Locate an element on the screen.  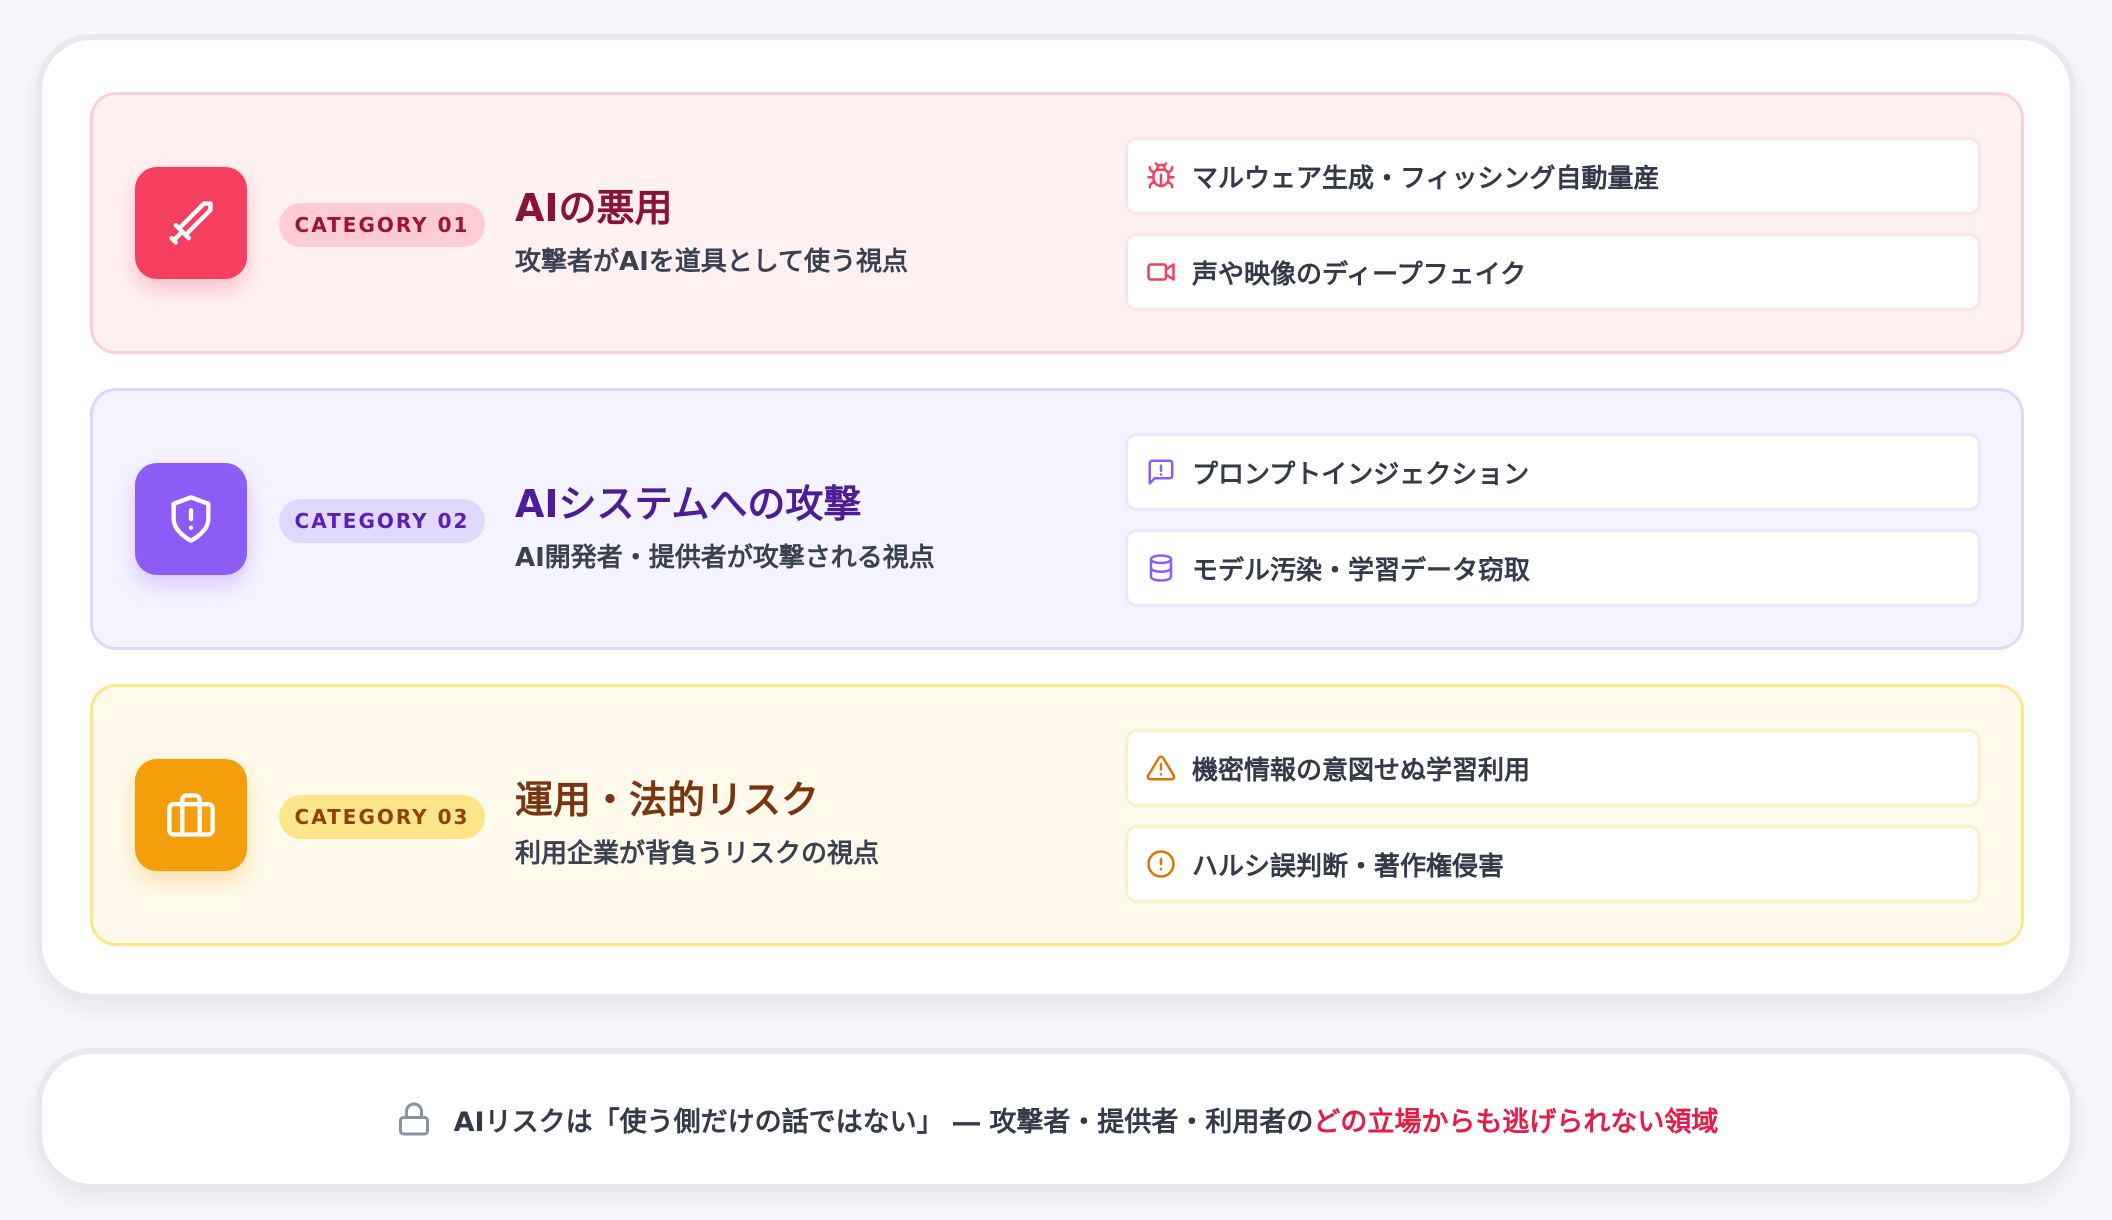
risk-item: モデル汚染・学習データ窃取 is located at coordinates (1553, 568).